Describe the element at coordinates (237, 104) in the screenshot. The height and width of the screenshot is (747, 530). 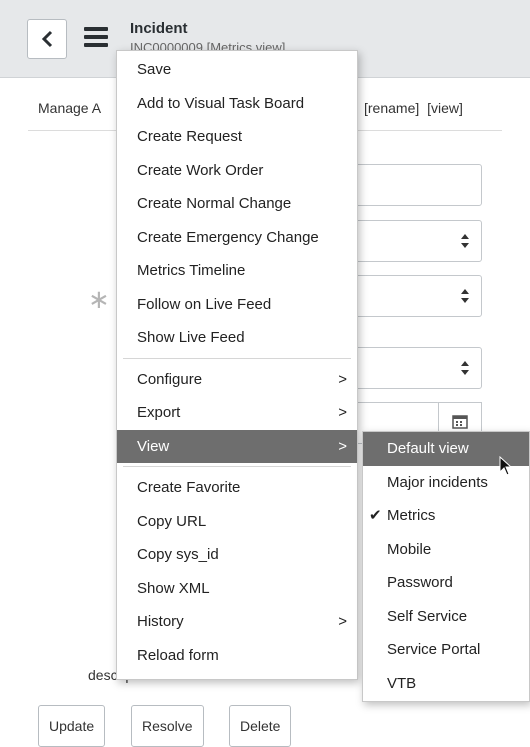
I see `menu-item-add-to-visual-task-board: Add to Visual Task Board` at that location.